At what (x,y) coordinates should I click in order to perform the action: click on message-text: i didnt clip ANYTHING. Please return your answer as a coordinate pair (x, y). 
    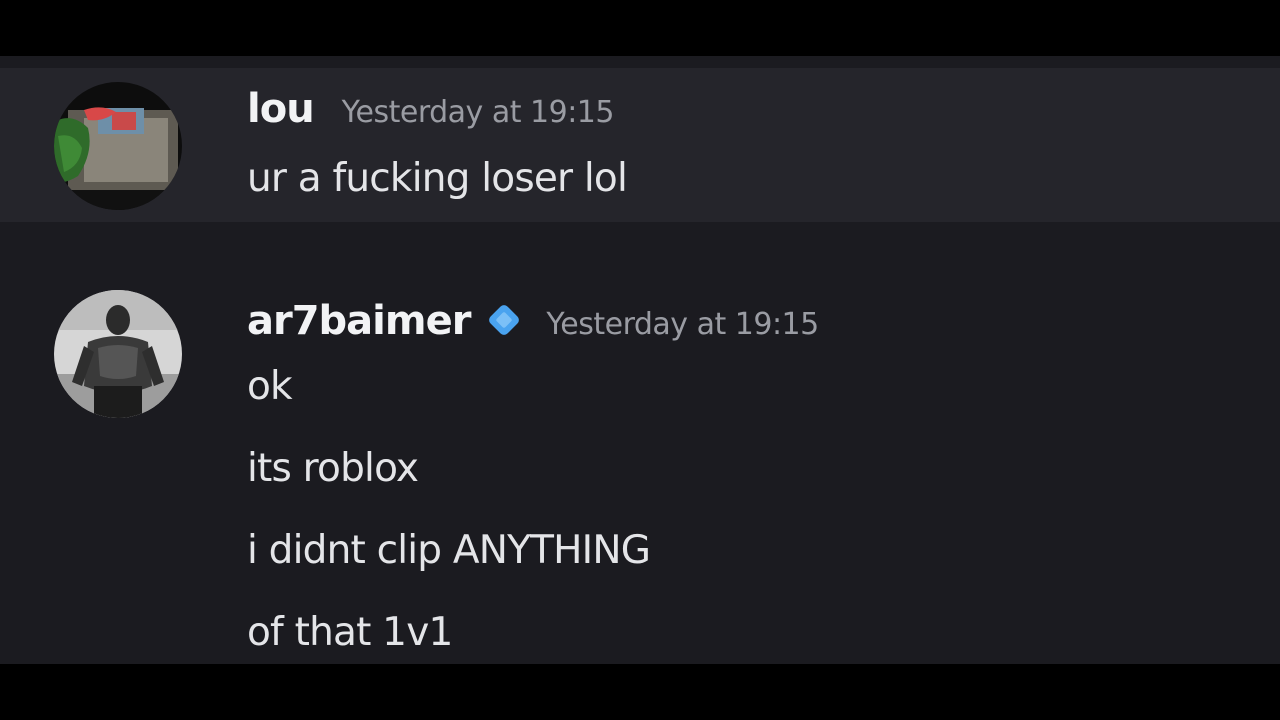
    Looking at the image, I should click on (449, 550).